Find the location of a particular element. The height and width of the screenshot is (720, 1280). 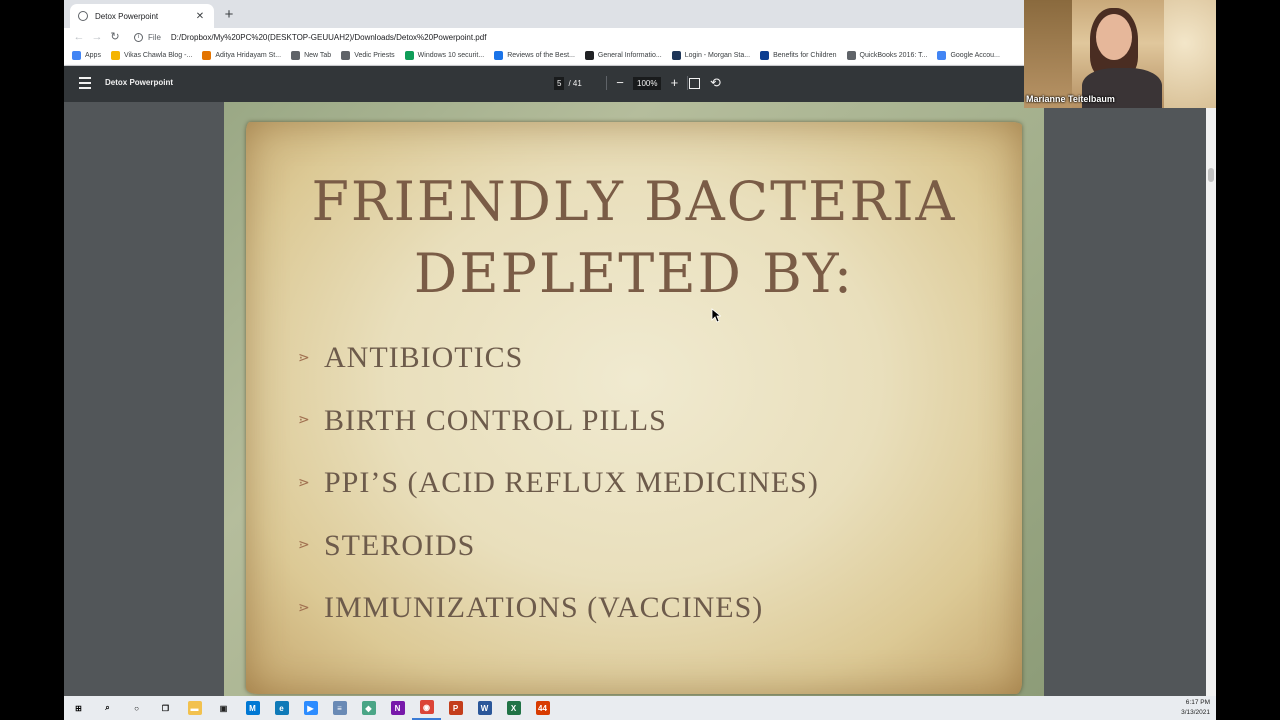

search-icon: ⌕ is located at coordinates (107, 707).